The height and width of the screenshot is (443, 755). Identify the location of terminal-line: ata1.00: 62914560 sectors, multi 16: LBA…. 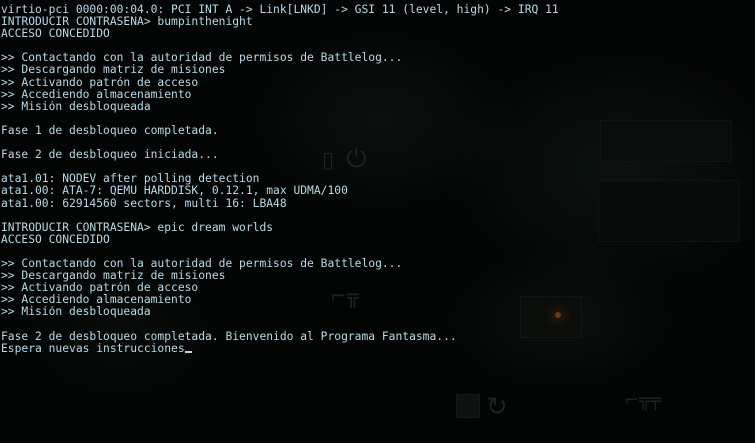
(144, 203).